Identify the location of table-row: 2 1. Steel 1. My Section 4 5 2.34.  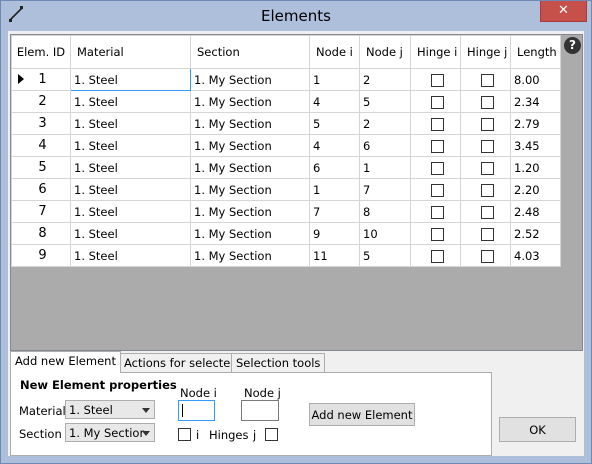
(286, 101).